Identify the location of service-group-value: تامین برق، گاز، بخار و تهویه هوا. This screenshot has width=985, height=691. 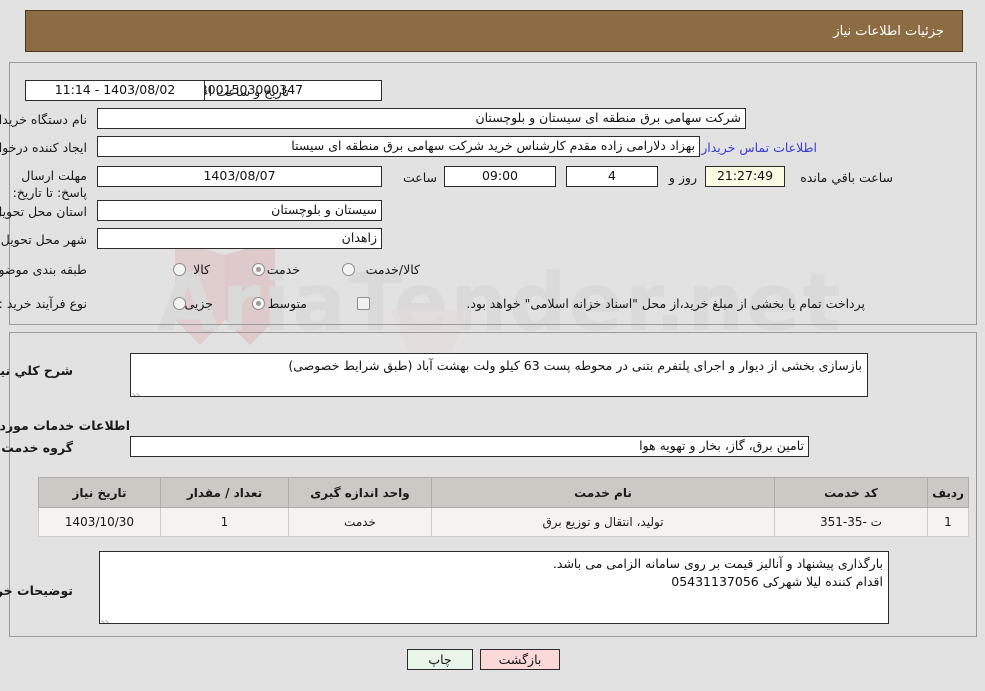
(469, 446).